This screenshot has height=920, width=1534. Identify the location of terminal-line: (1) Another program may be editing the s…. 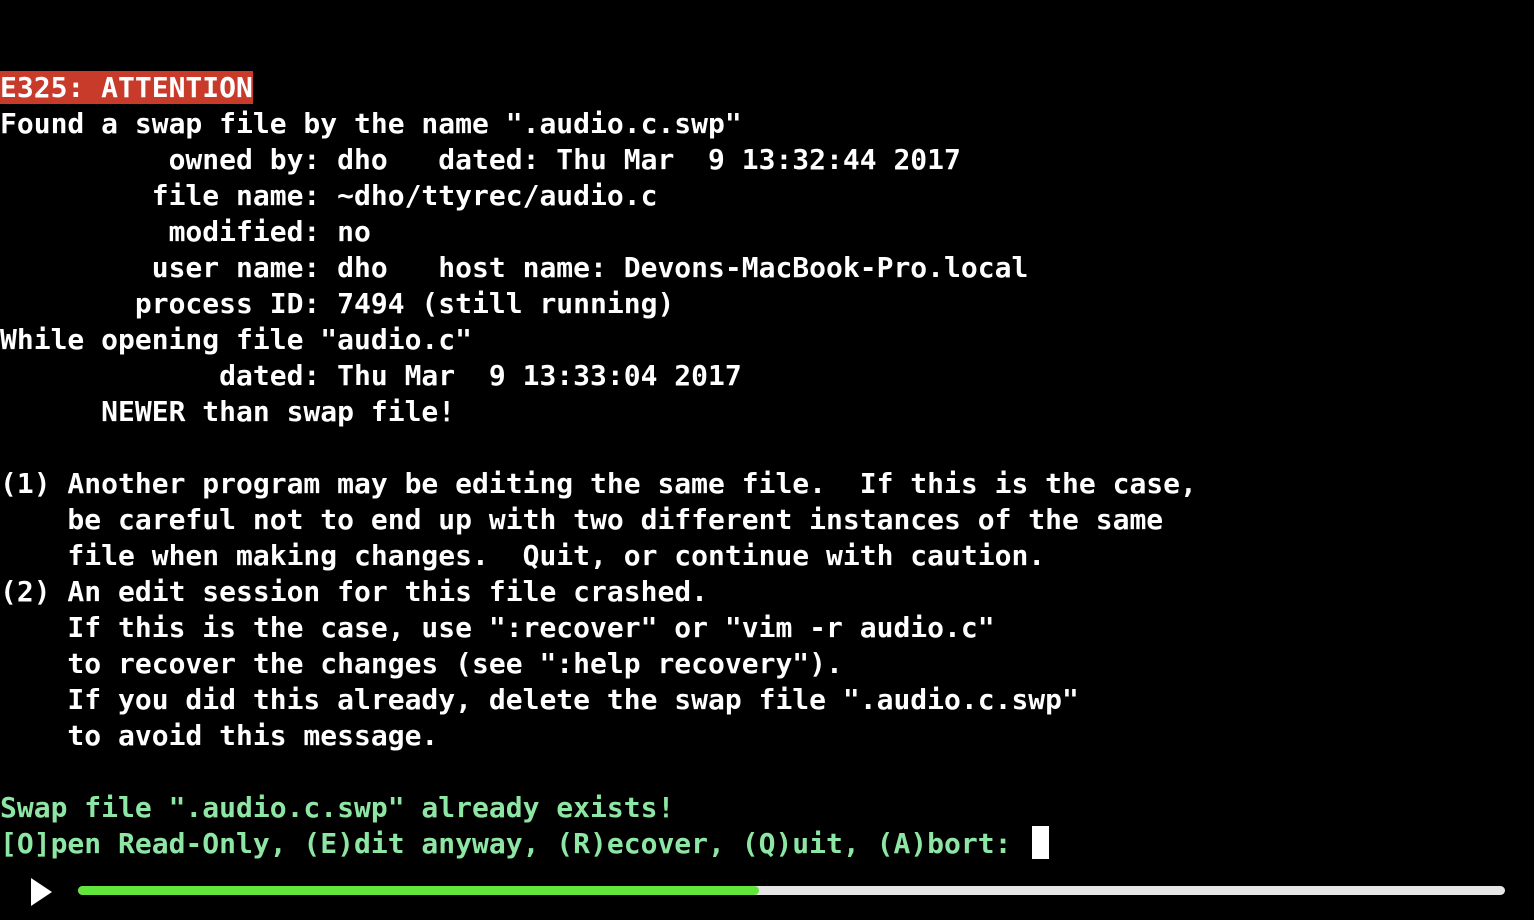
(767, 484).